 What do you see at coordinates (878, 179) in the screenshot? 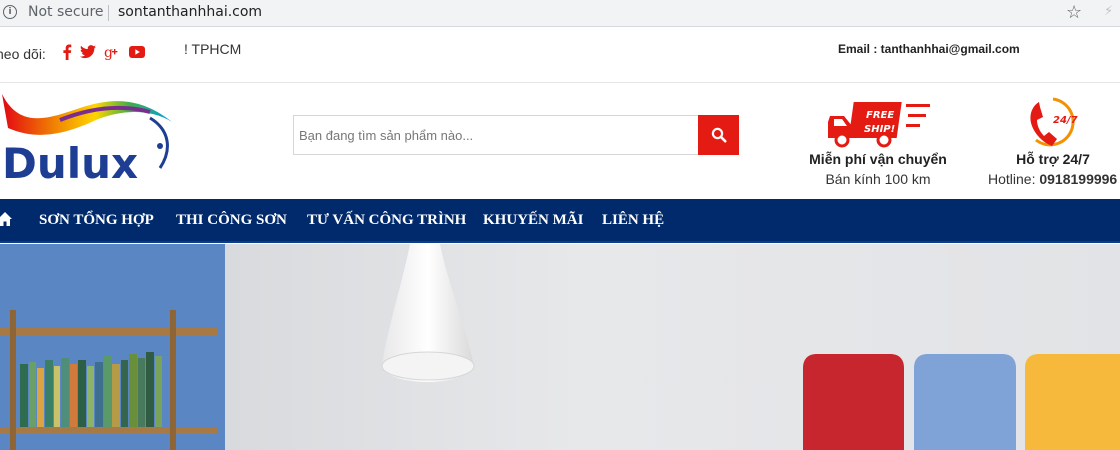
I see `shipping-subtitle: Bán kính 100 km` at bounding box center [878, 179].